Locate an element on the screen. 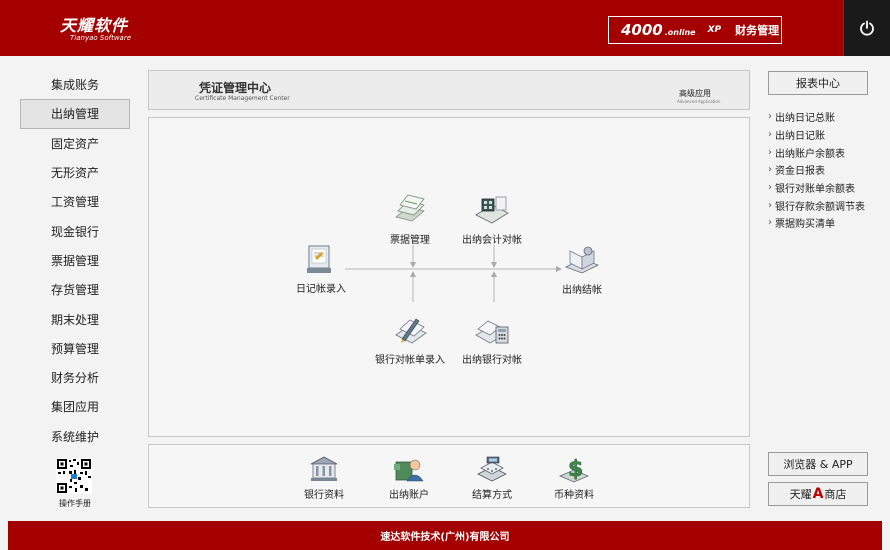 This screenshot has height=550, width=890. bill-management-label: 票据管理 is located at coordinates (410, 240).